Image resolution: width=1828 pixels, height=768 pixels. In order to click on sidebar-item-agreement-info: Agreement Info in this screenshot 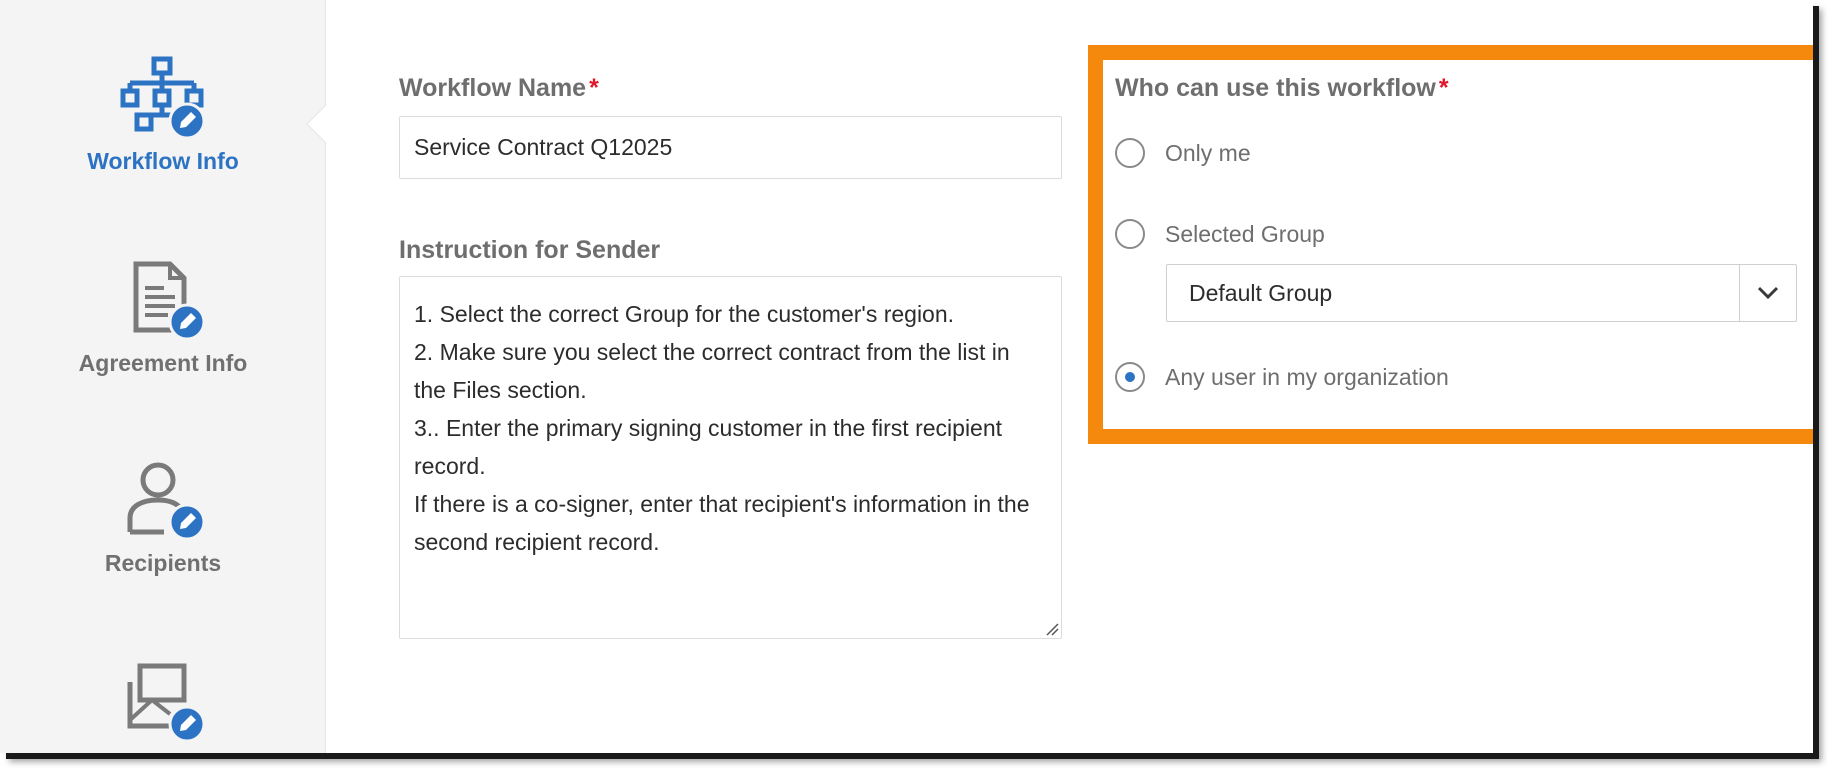, I will do `click(163, 318)`.